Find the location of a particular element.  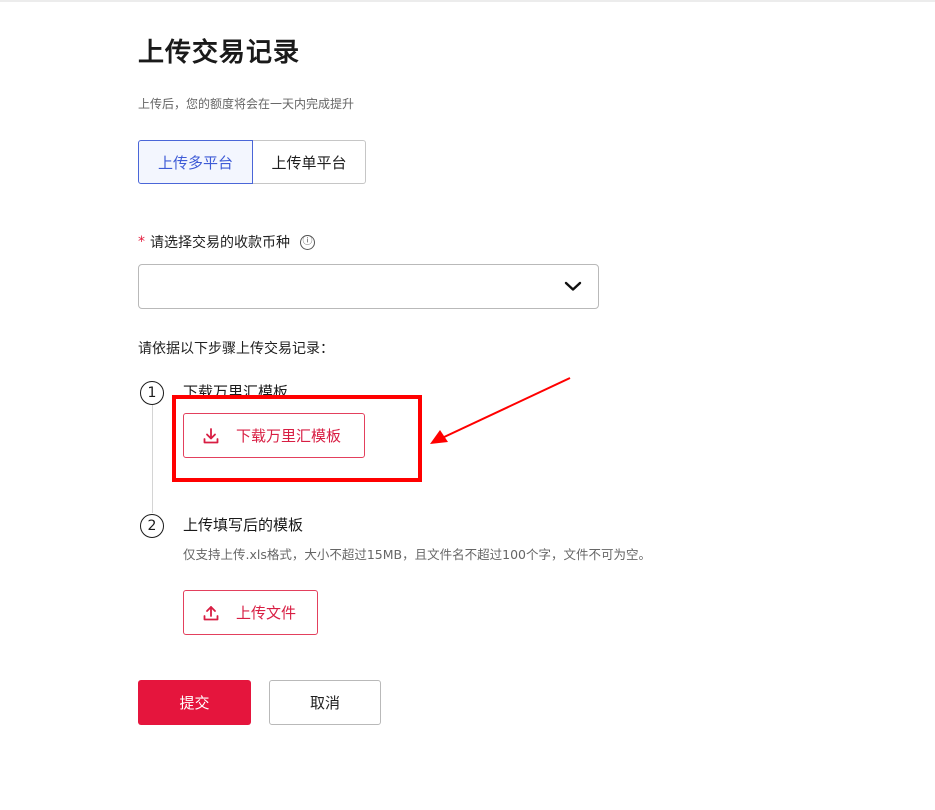

top-divider is located at coordinates (467, 1).